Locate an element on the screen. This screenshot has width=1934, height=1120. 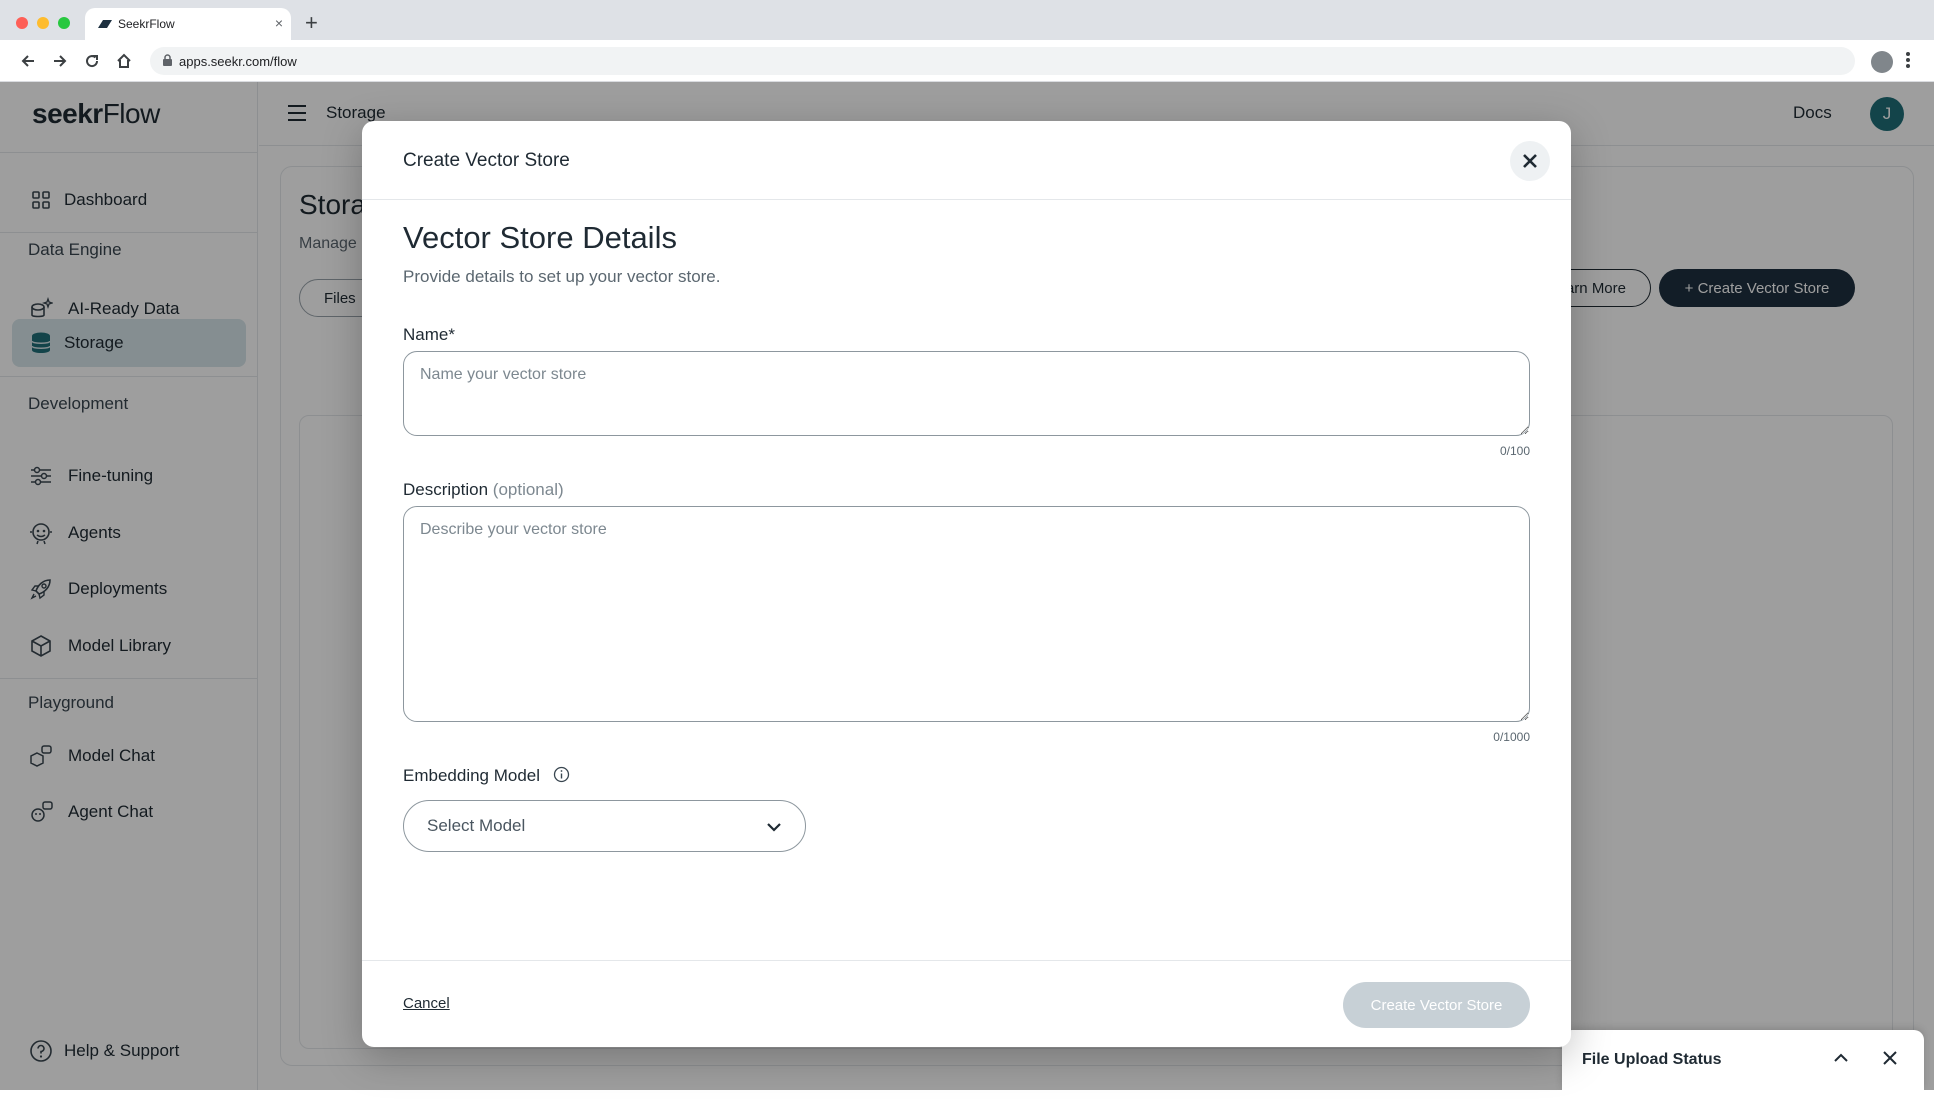
create-vector-store-button: Create Vector Store is located at coordinates (1436, 1005).